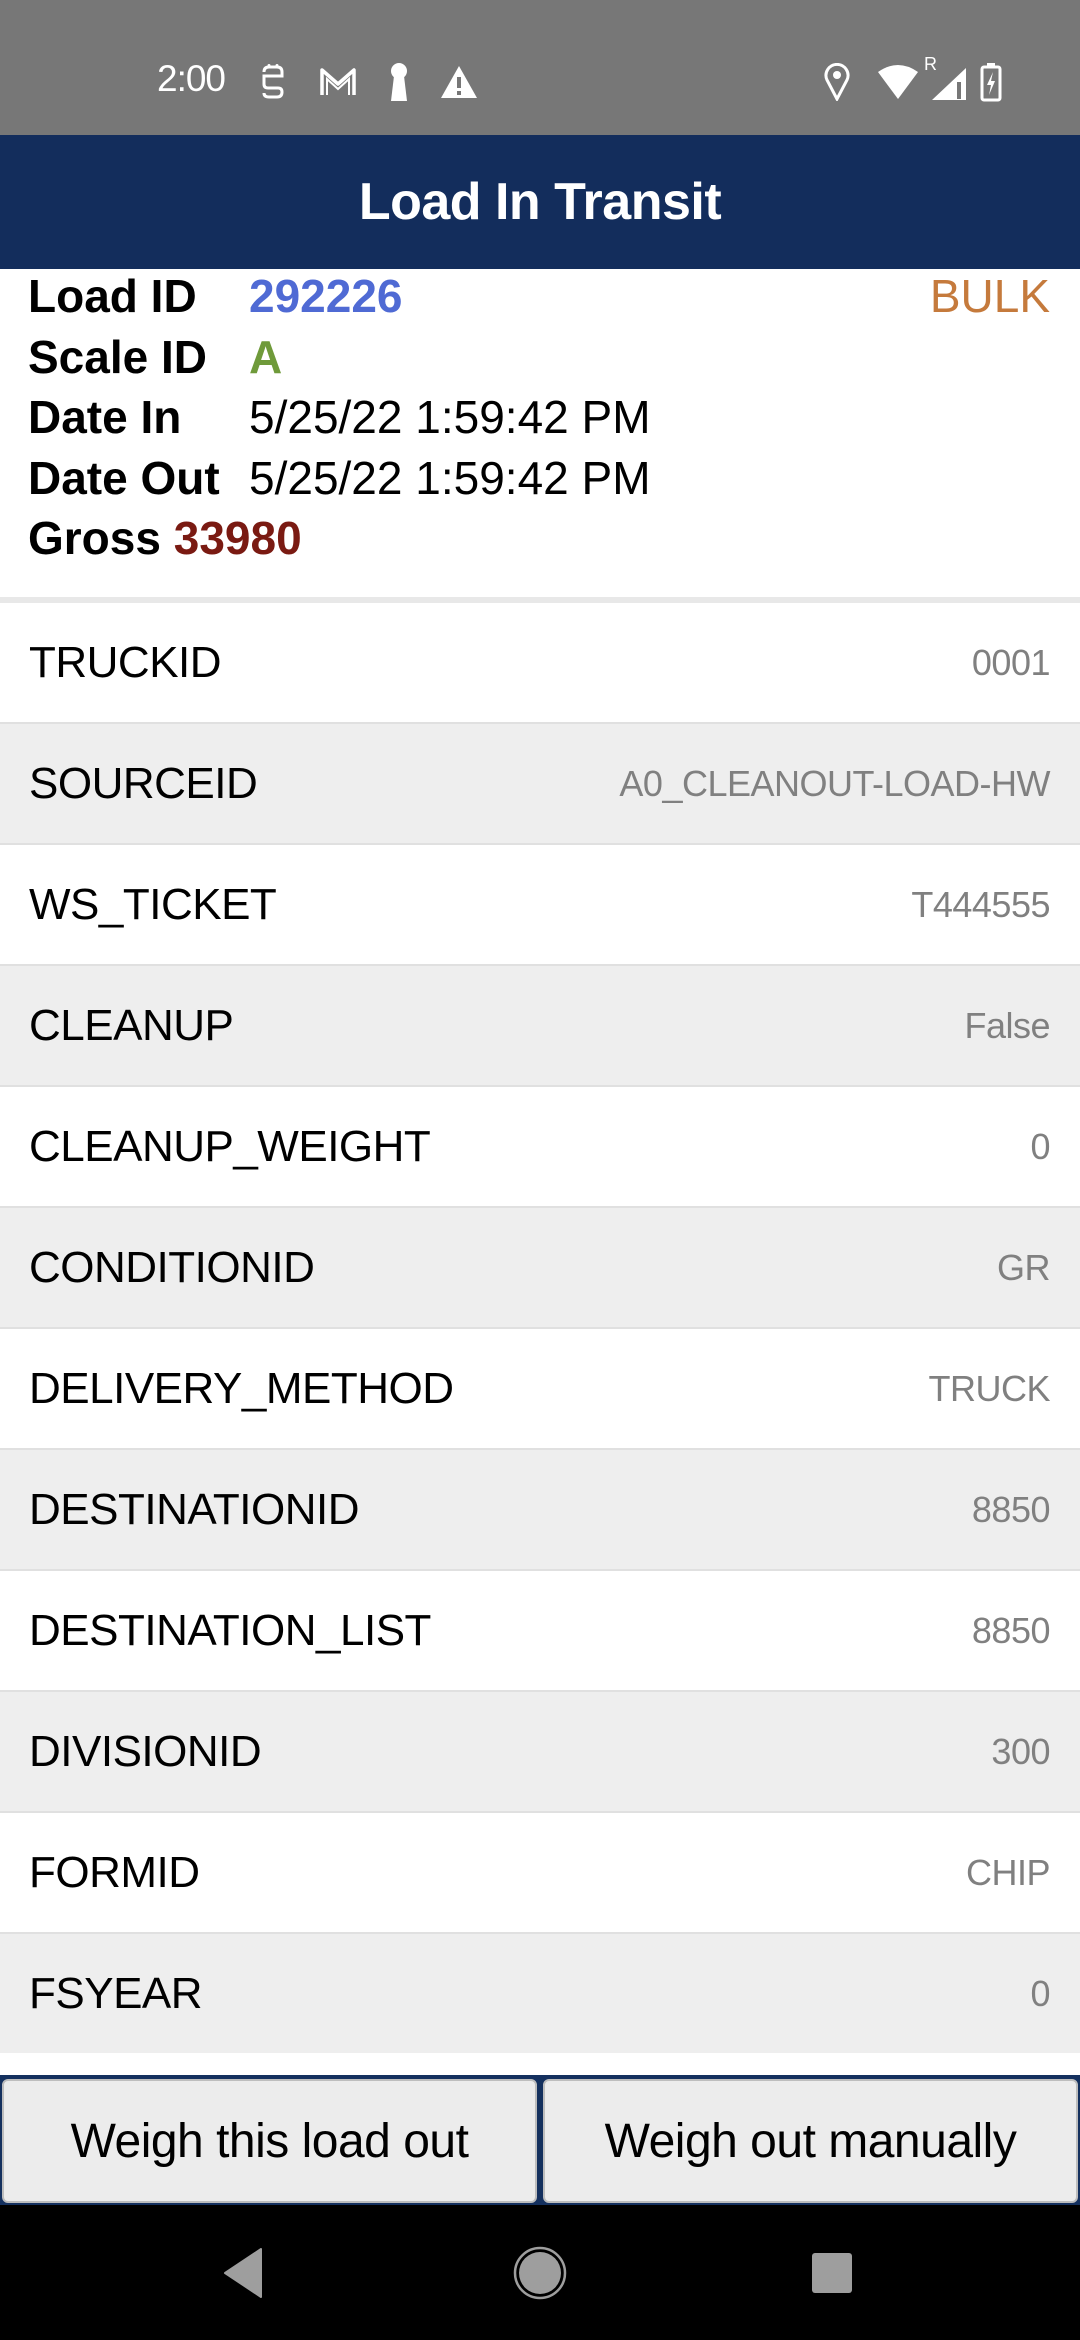 The image size is (1080, 2340). I want to click on field-value: A0_CLEANOUT-LOAD-HW, so click(834, 783).